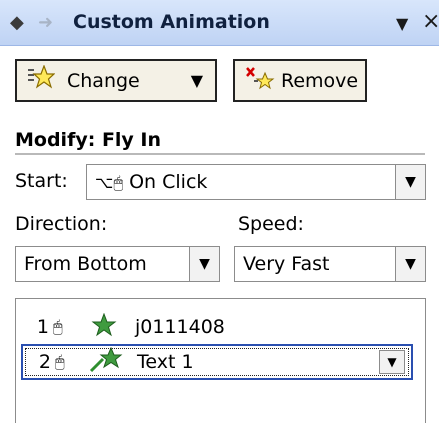 Image resolution: width=439 pixels, height=423 pixels. I want to click on direction-dropdown: From Bottom ▼, so click(117, 264).